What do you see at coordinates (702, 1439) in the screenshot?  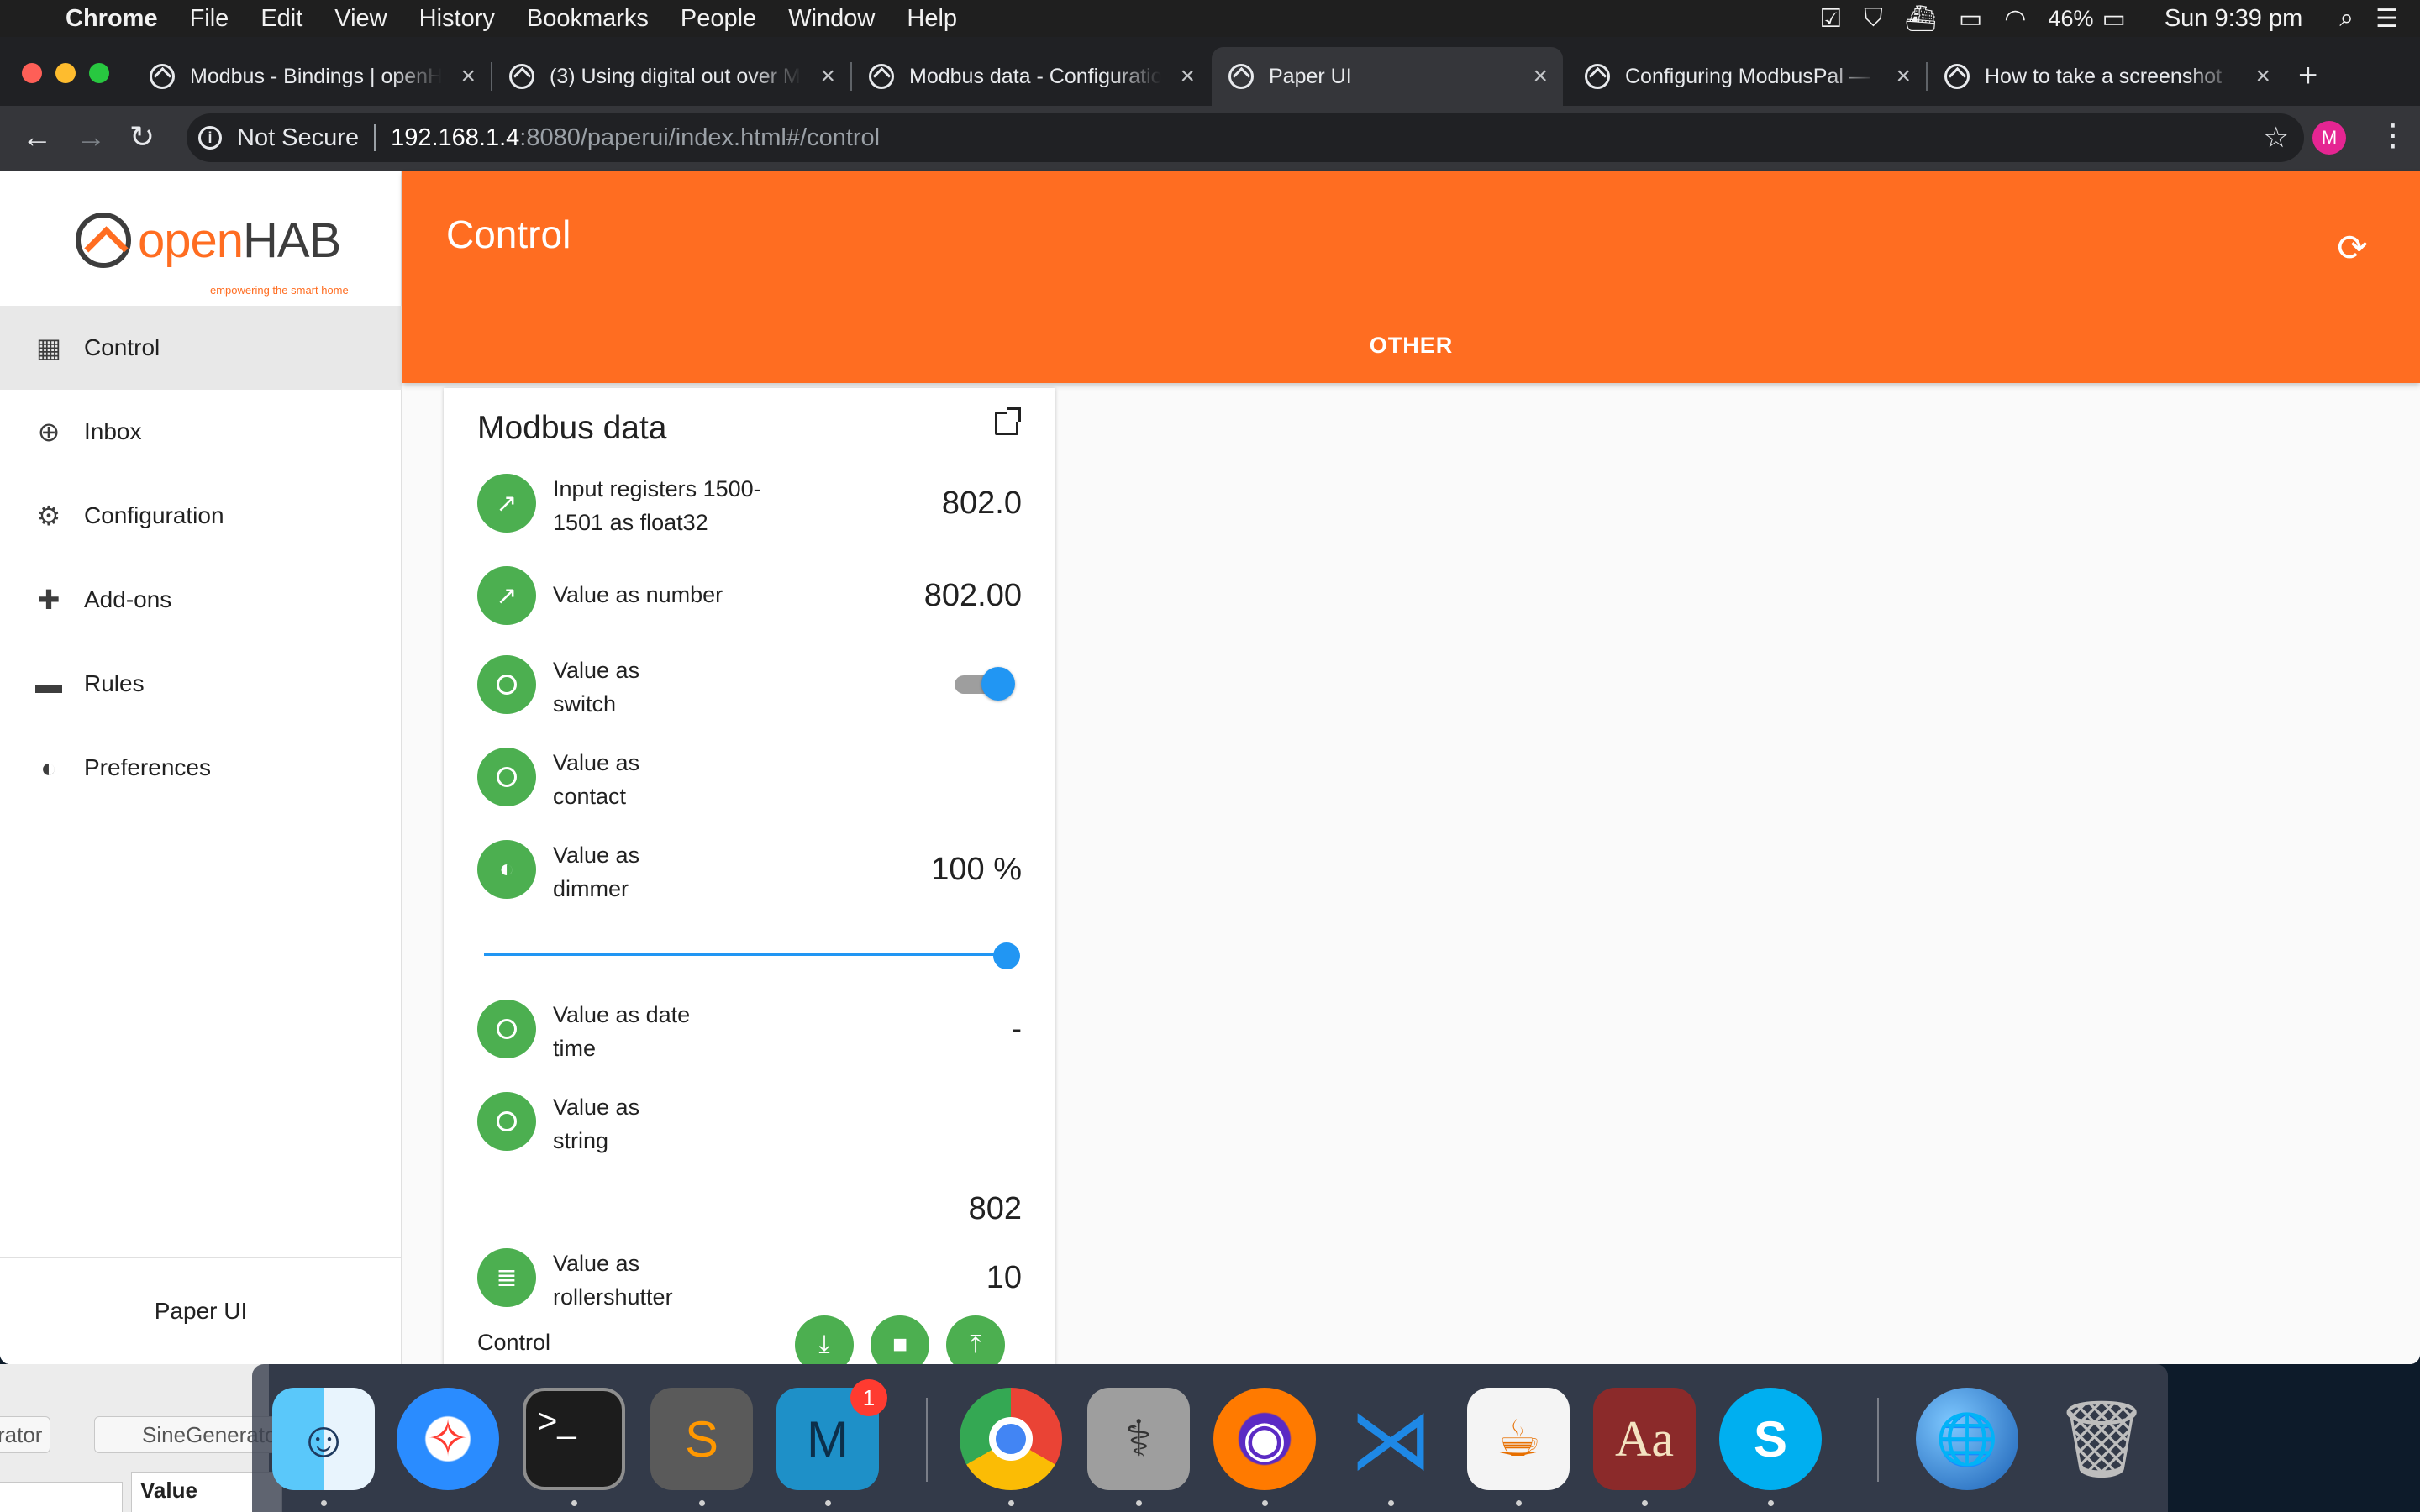 I see `dock-sublime-text-icon: S` at bounding box center [702, 1439].